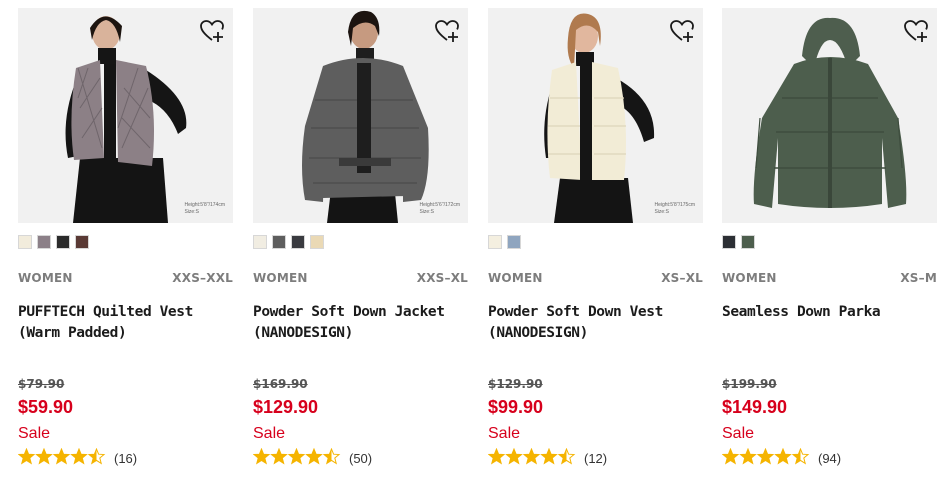 The image size is (950, 477). I want to click on product-name: Powder Soft Down Vest (NANODESIGN), so click(595, 323).